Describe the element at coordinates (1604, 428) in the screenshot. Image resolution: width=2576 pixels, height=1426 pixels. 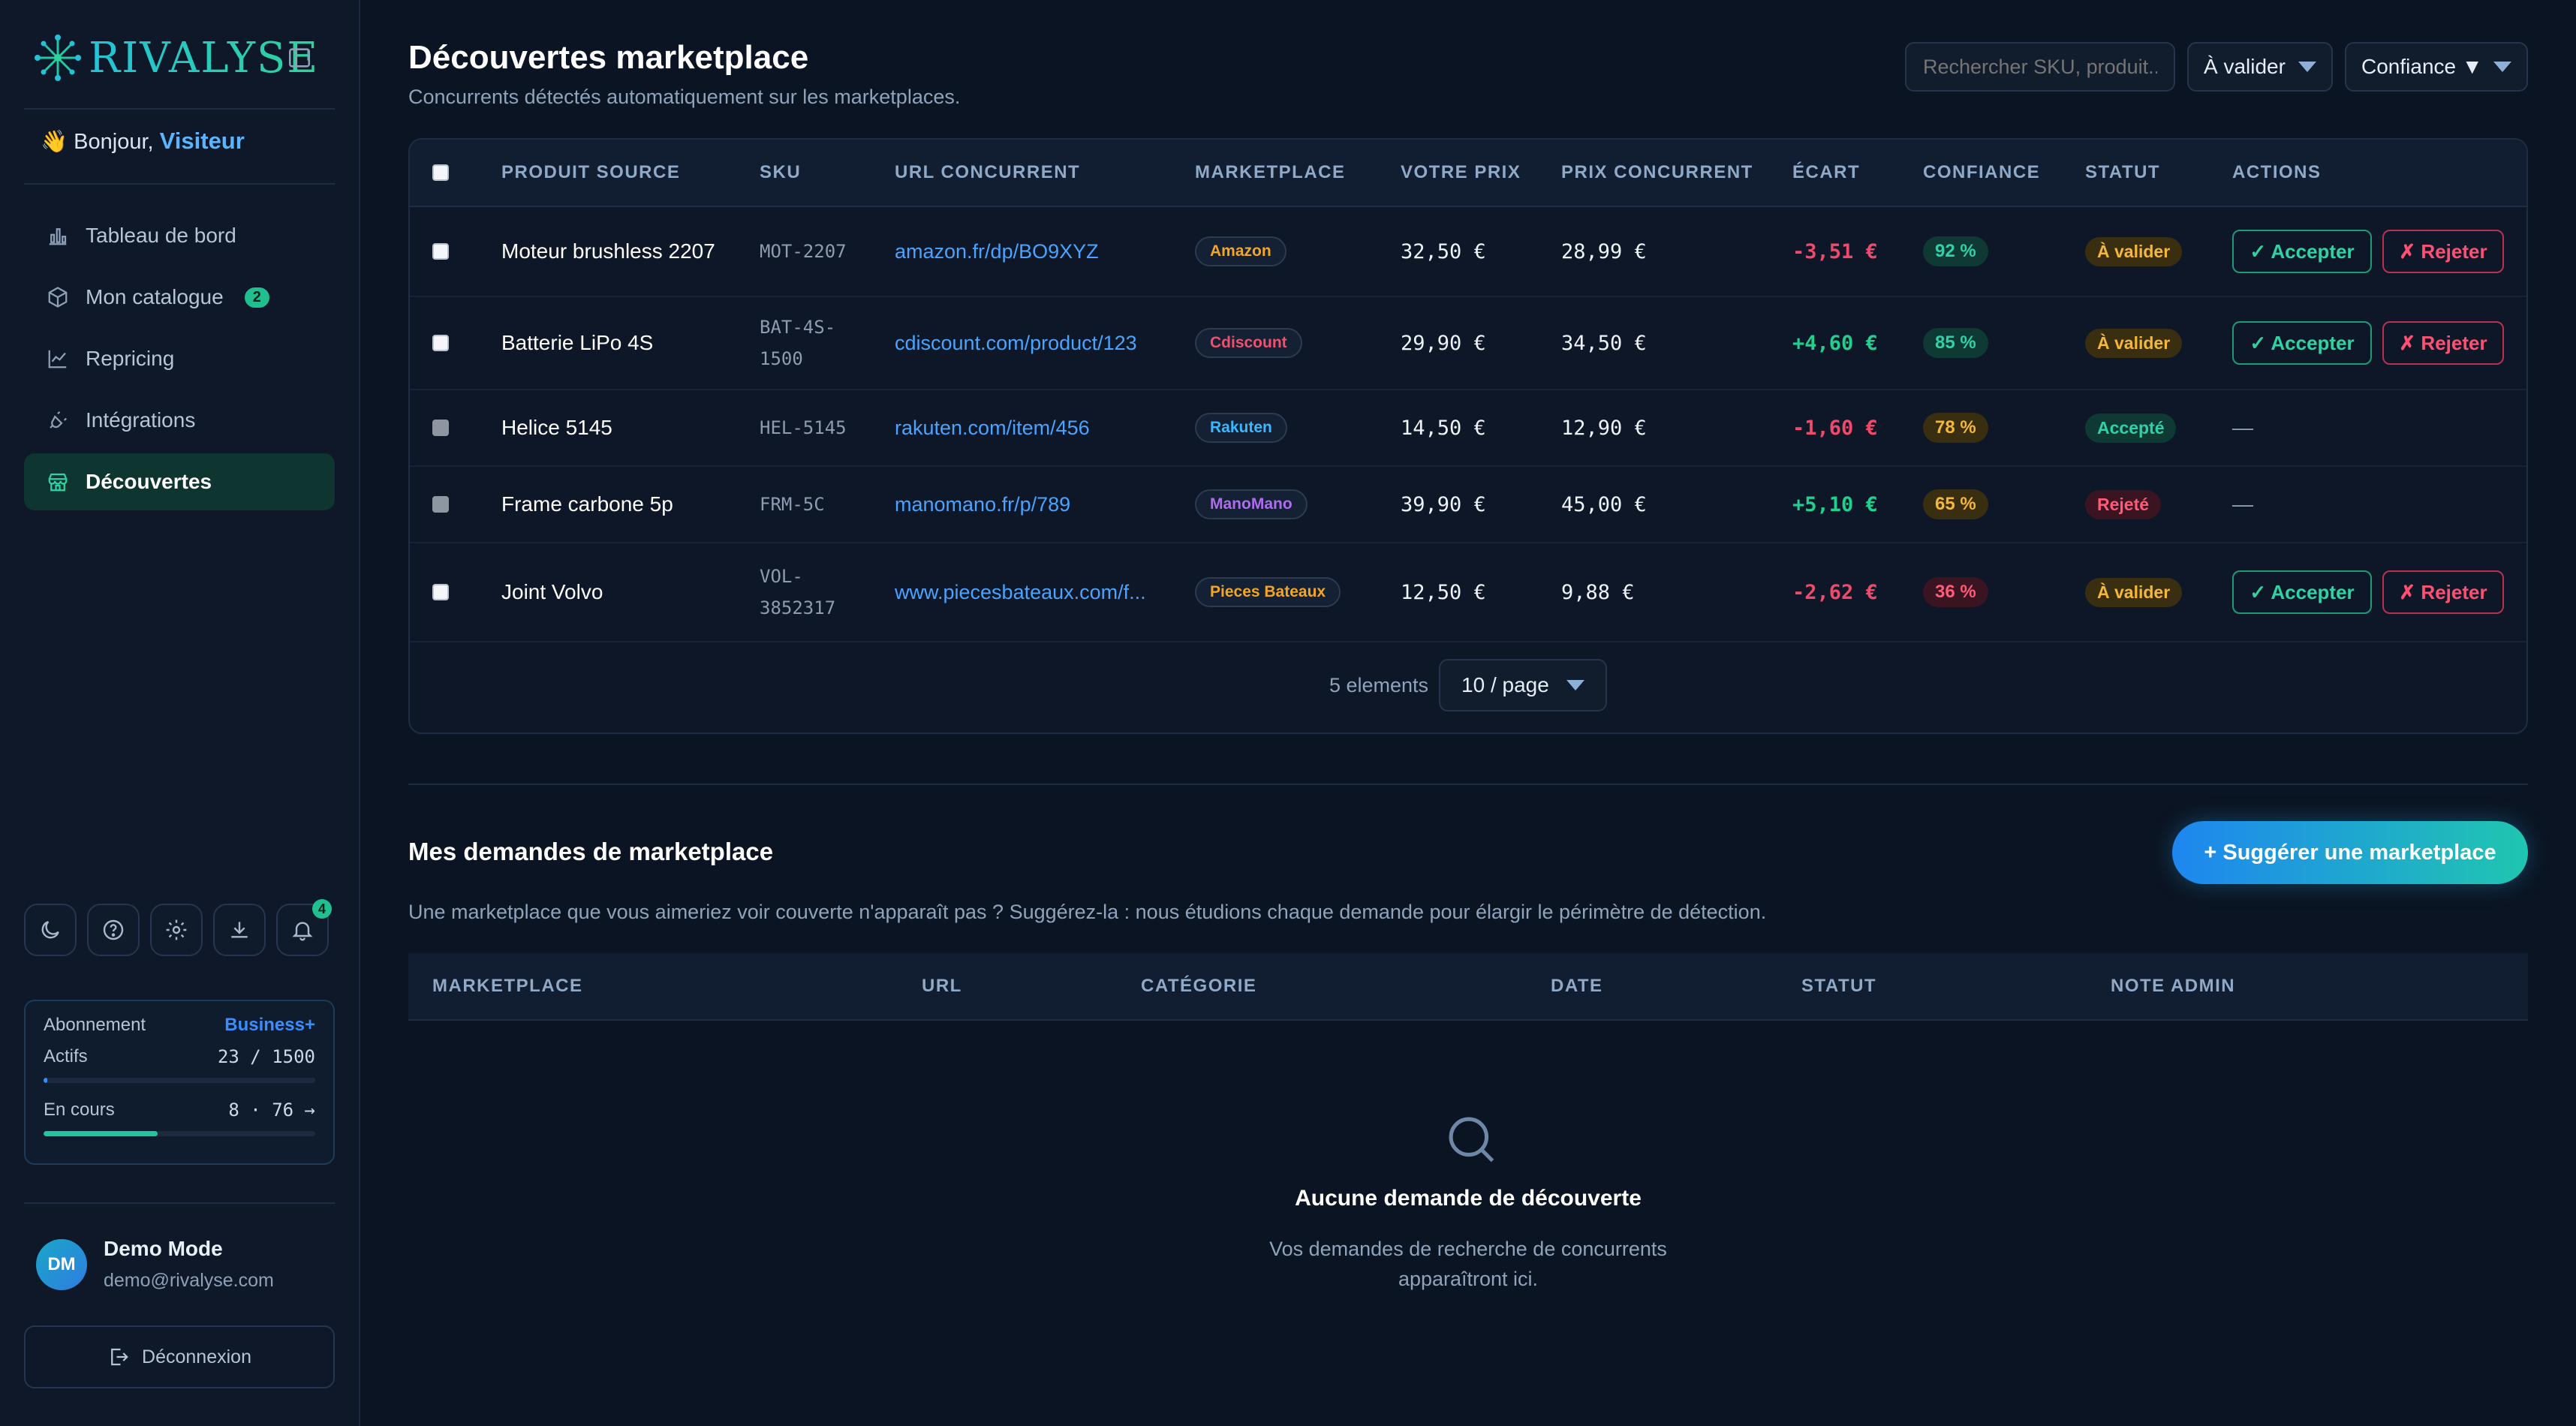
I see `competitor-price: 12,90 €` at that location.